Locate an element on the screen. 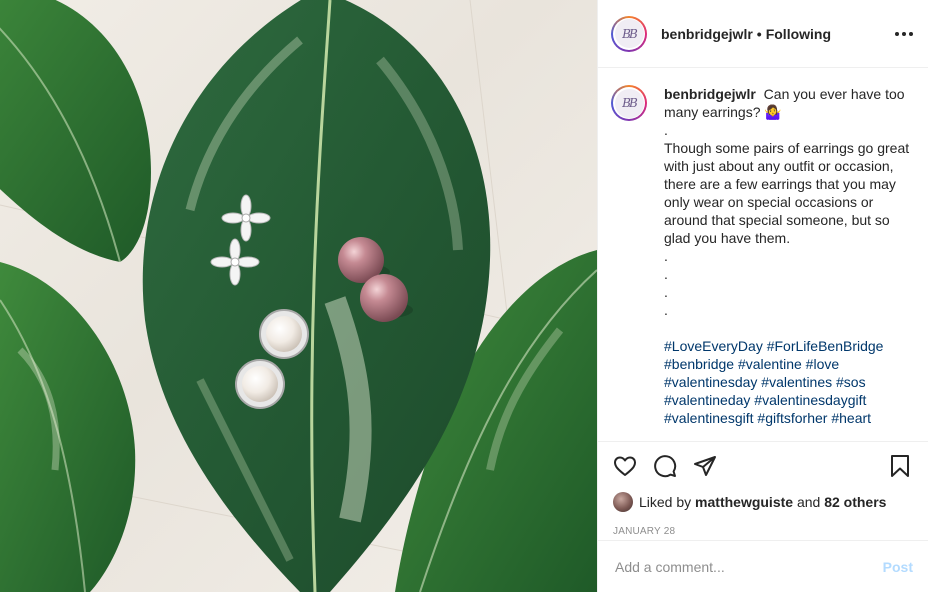 This screenshot has width=928, height=592. hashtag-link: #heart is located at coordinates (851, 418).